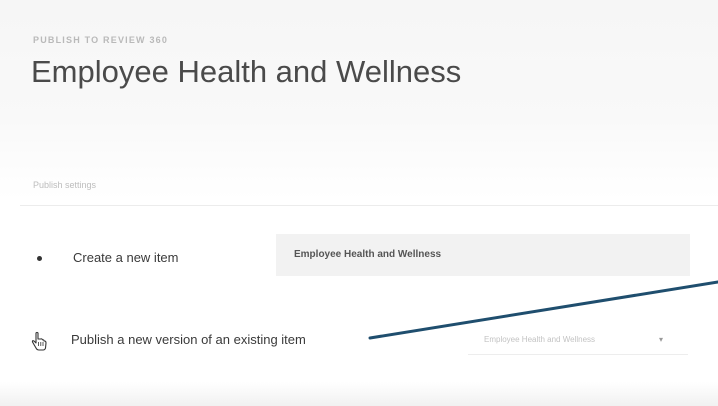  Describe the element at coordinates (65, 185) in the screenshot. I see `section-label-publish-settings: Publish settings` at that location.